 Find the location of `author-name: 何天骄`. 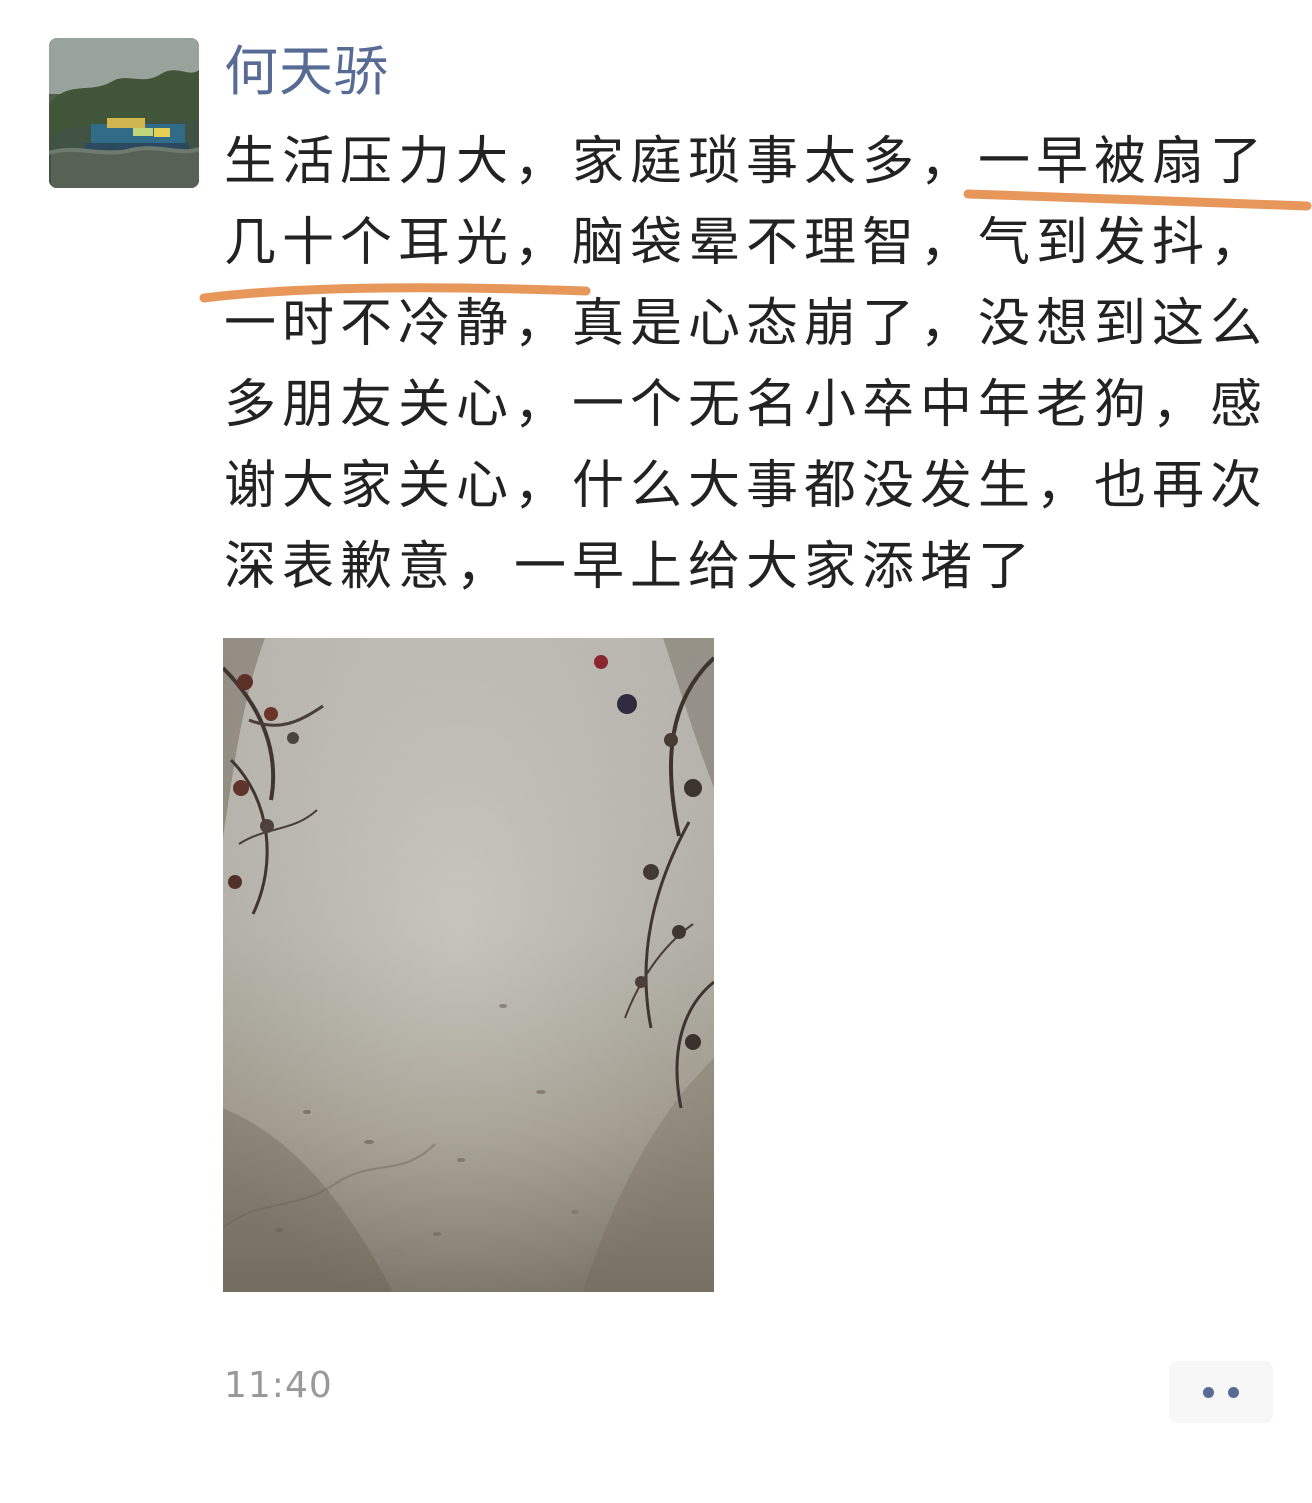

author-name: 何天骄 is located at coordinates (306, 72).